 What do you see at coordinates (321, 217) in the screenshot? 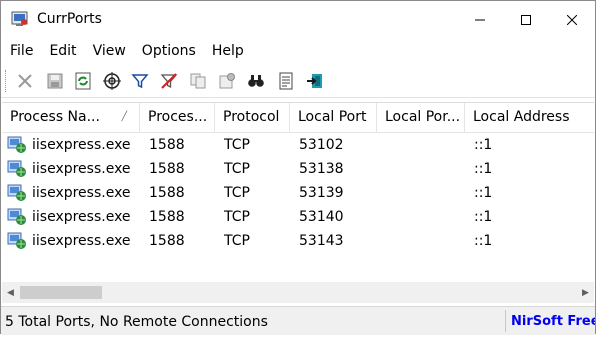
I see `cell-local-port: 53140` at bounding box center [321, 217].